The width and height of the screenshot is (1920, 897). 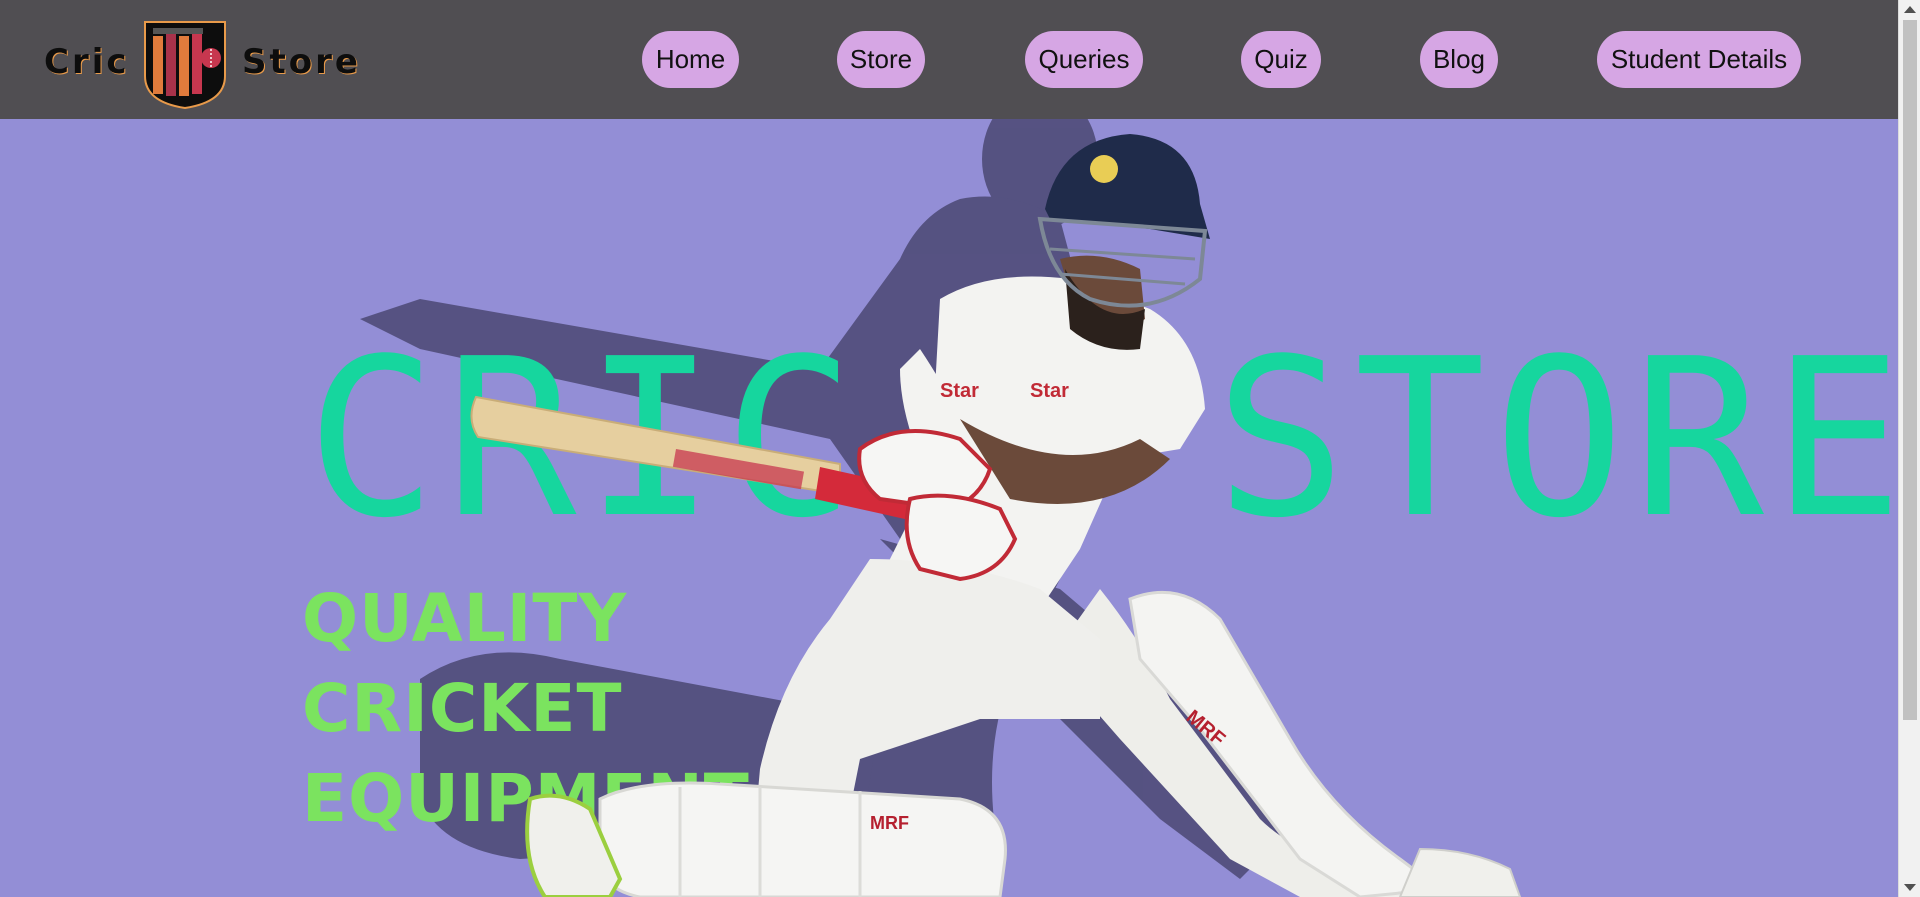 What do you see at coordinates (1910, 887) in the screenshot?
I see `scroll-down-arrow-icon` at bounding box center [1910, 887].